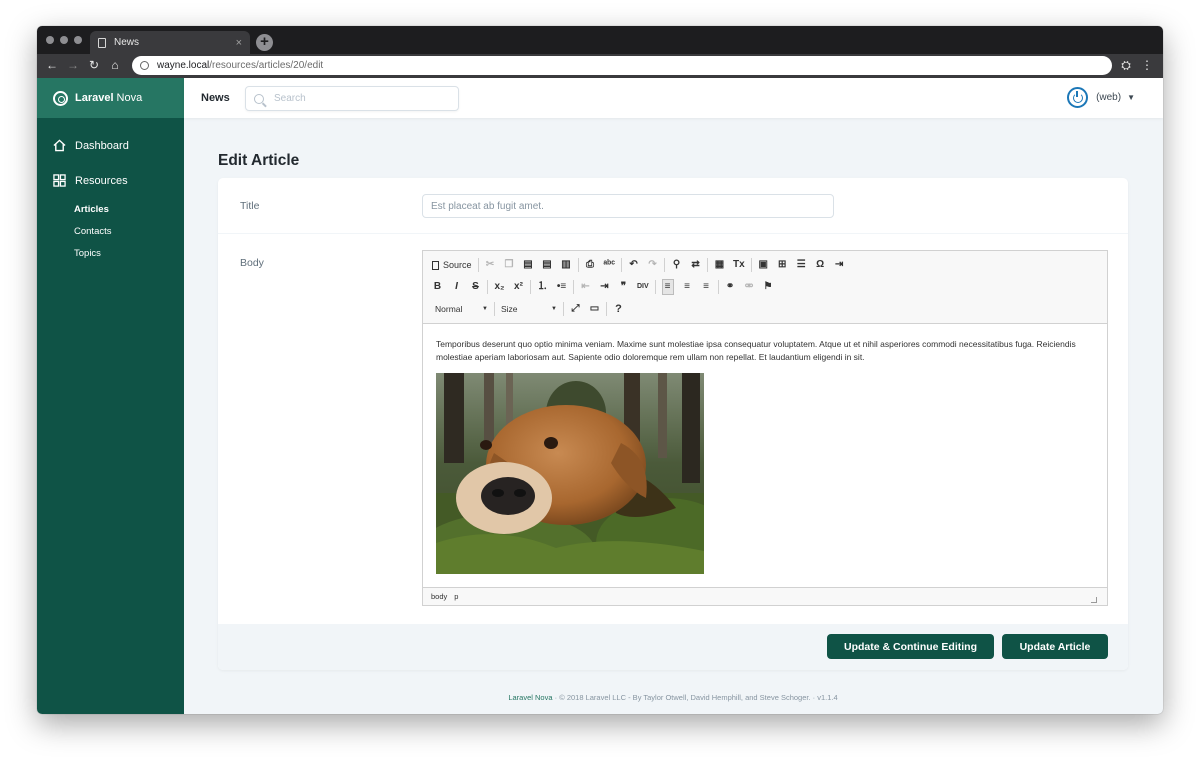 This screenshot has width=1200, height=763. I want to click on source-label: Source, so click(457, 265).